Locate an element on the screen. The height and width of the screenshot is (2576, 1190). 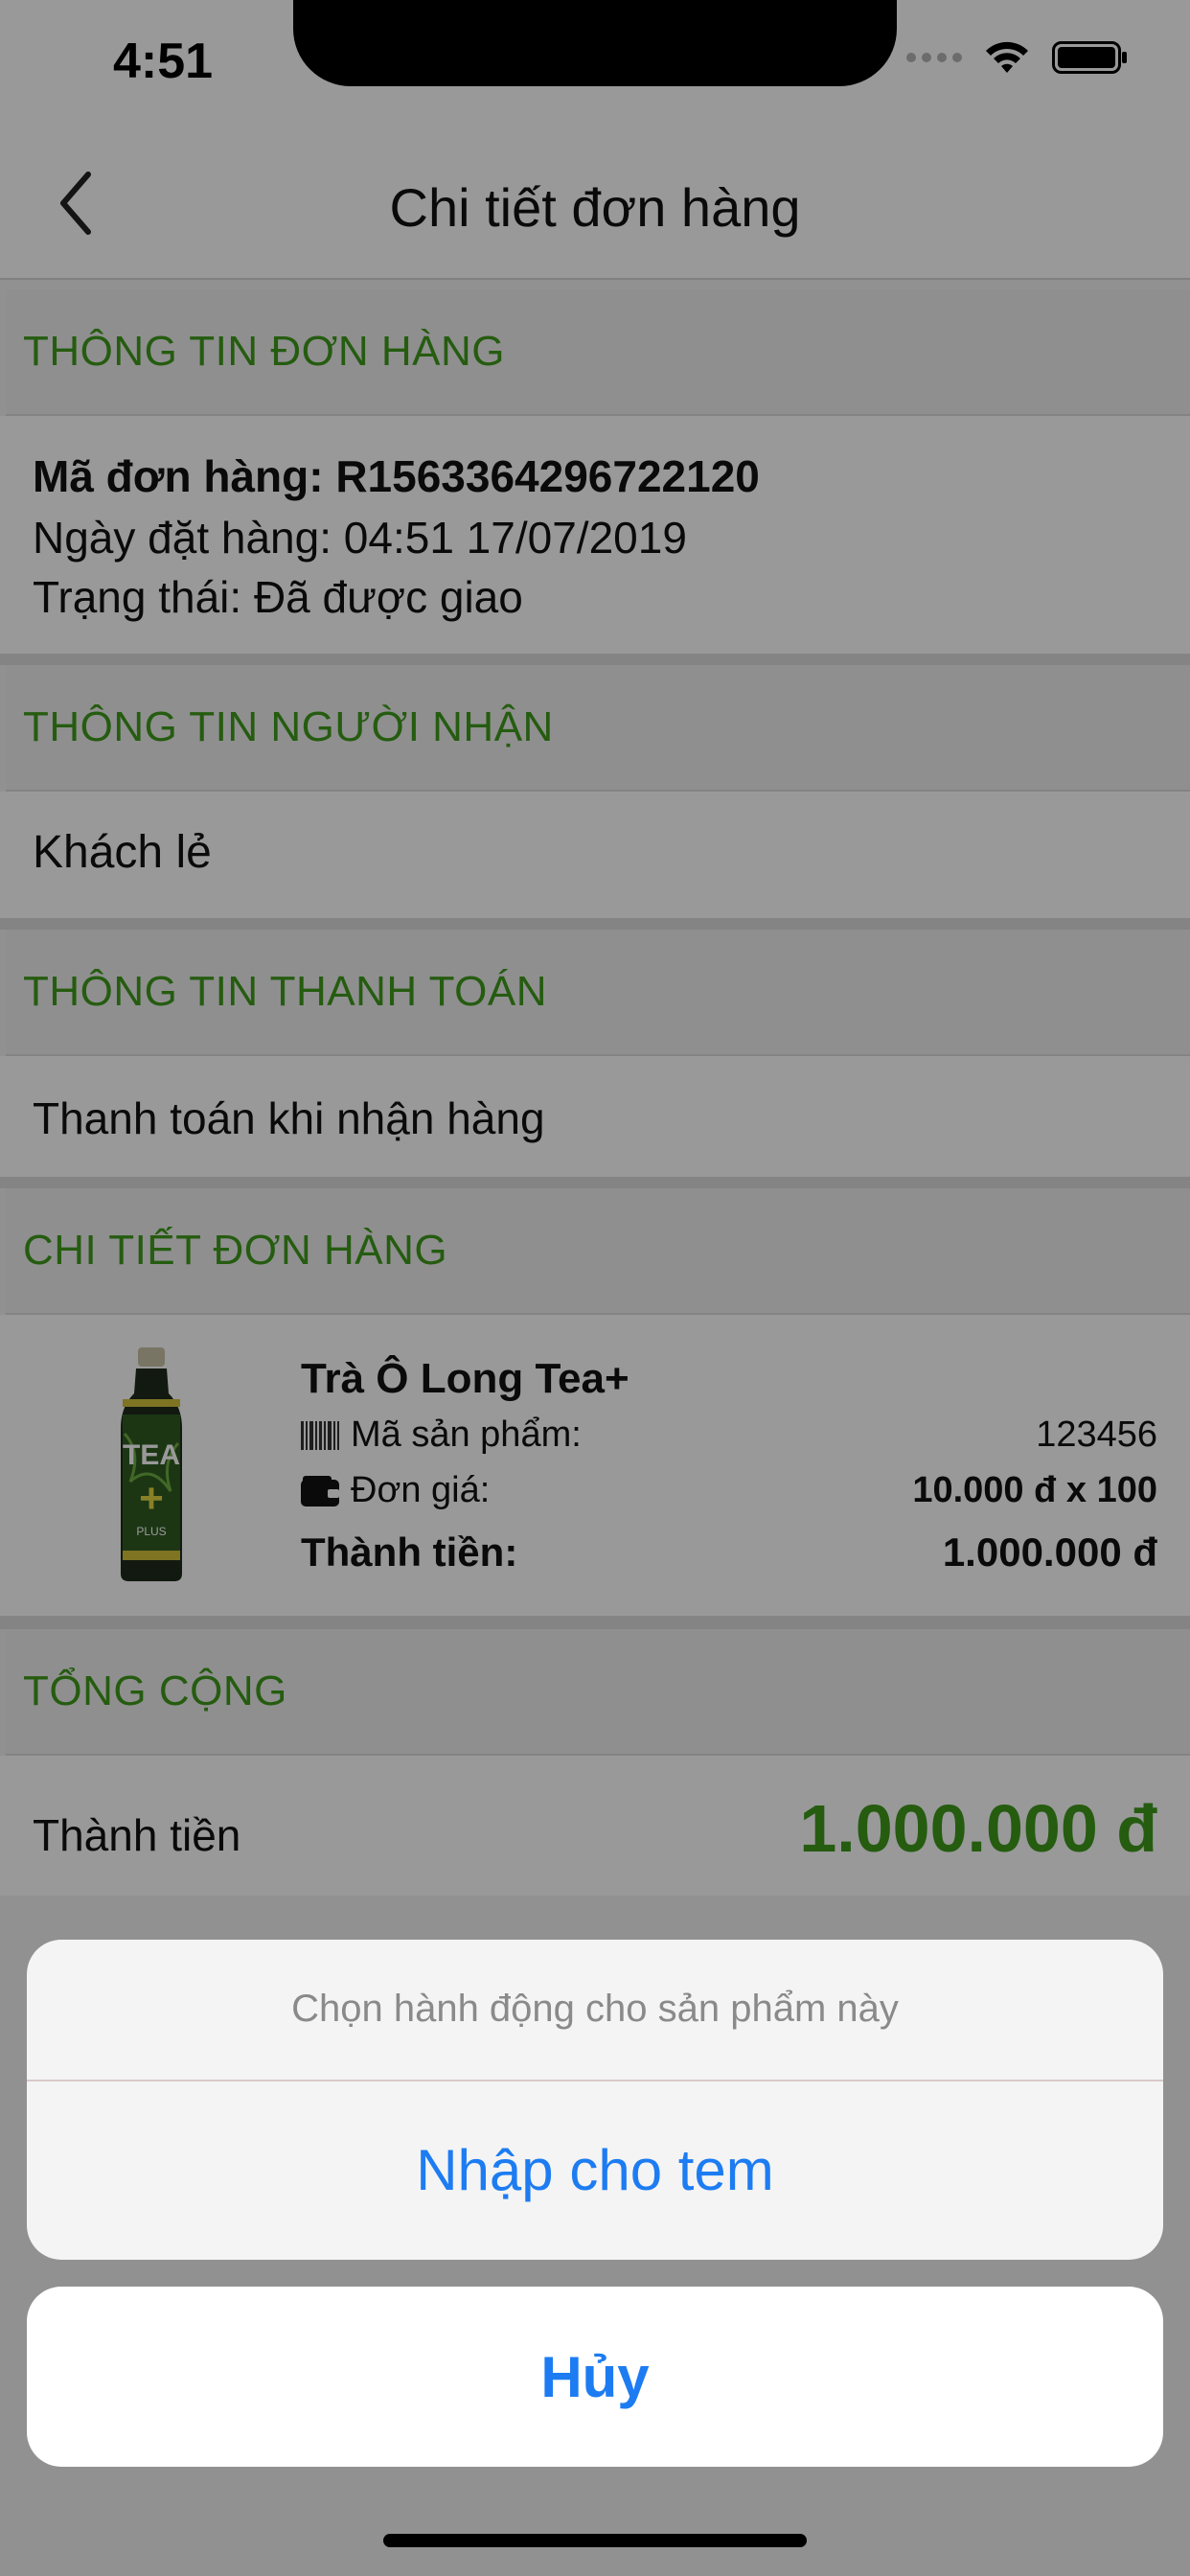
enter-stamp-button: Nhập cho tem is located at coordinates (595, 2170).